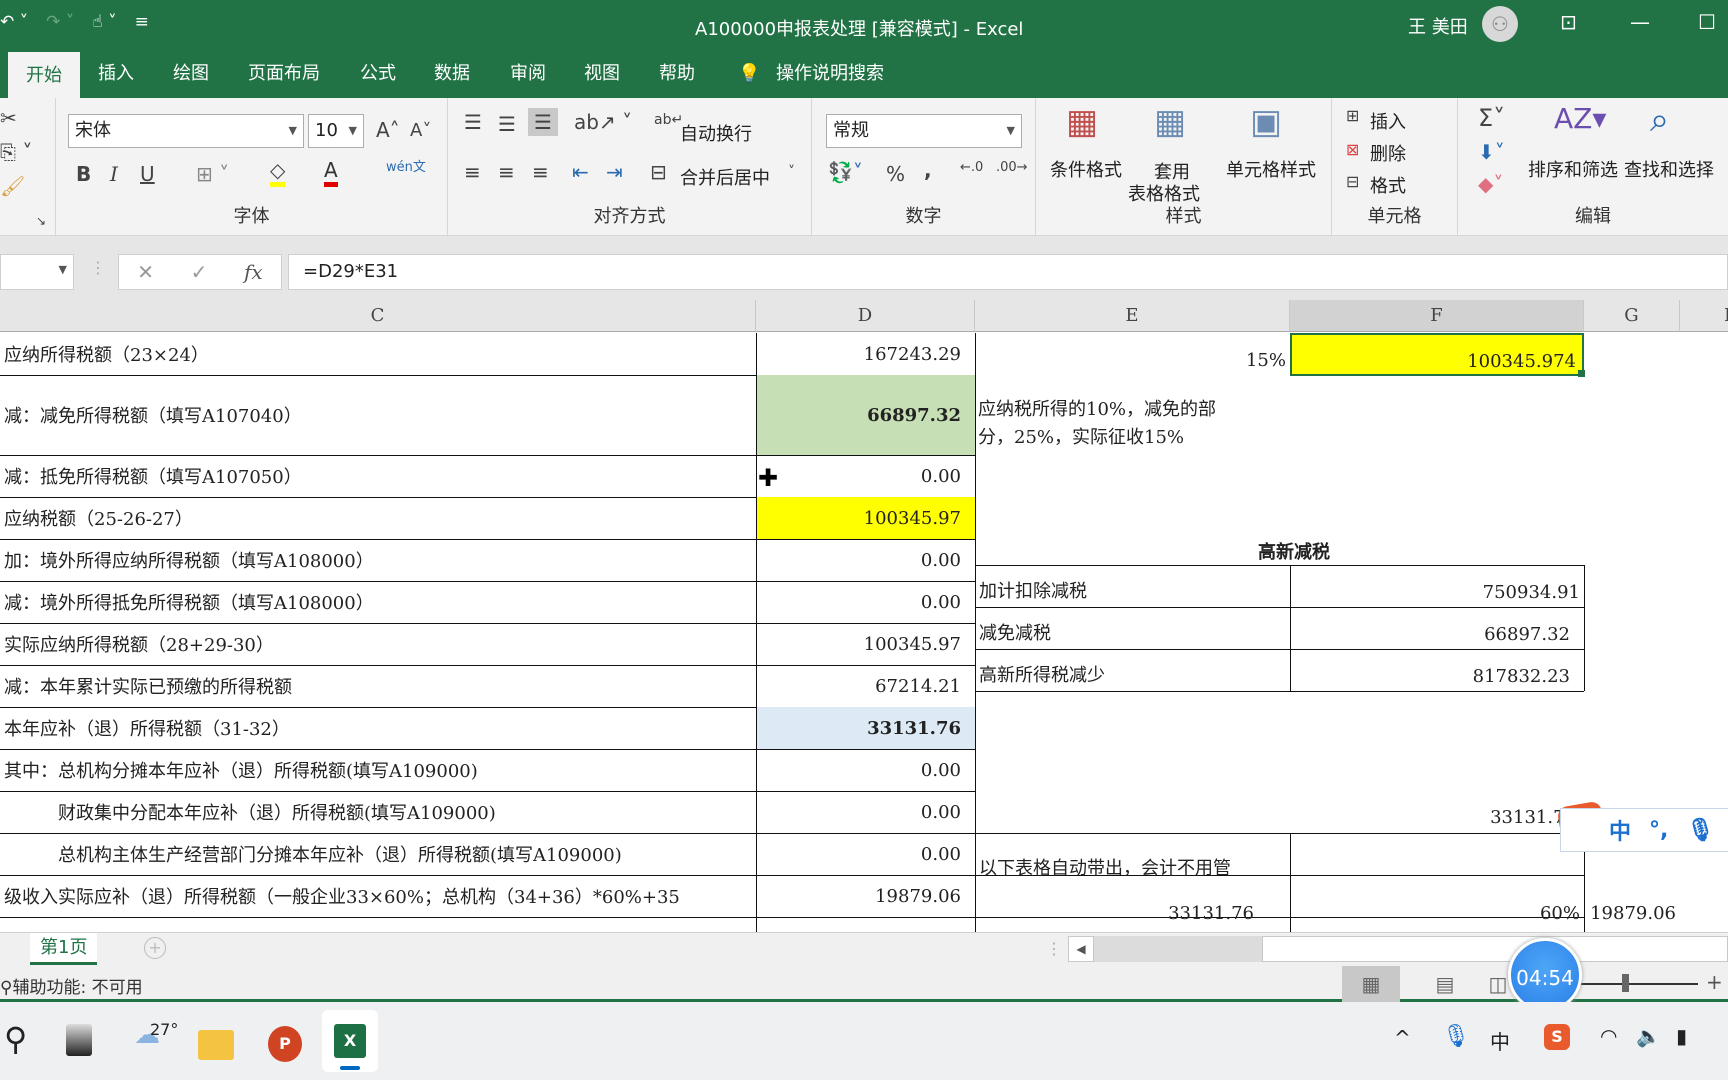 The image size is (1728, 1080). Describe the element at coordinates (378, 812) in the screenshot. I see `row-label: 财政集中分配本年应补（退）所得税额(填写A109000)` at that location.